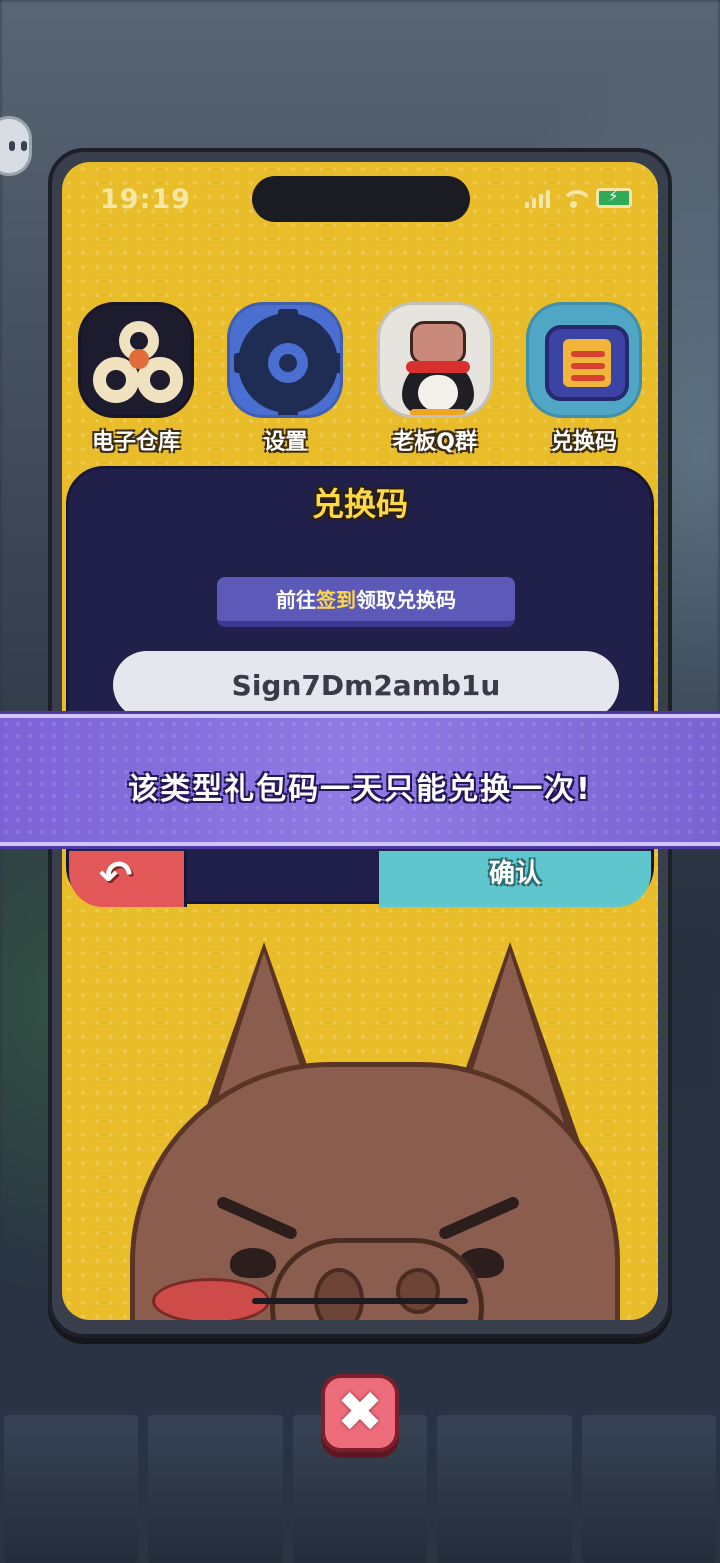  I want to click on app-label: 设置, so click(285, 442).